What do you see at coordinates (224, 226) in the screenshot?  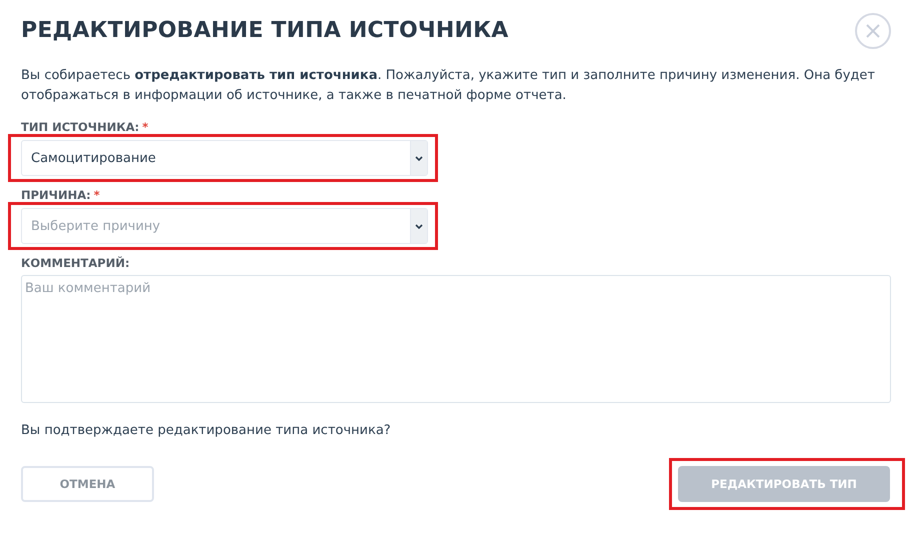 I see `select-field: Выберите причину` at bounding box center [224, 226].